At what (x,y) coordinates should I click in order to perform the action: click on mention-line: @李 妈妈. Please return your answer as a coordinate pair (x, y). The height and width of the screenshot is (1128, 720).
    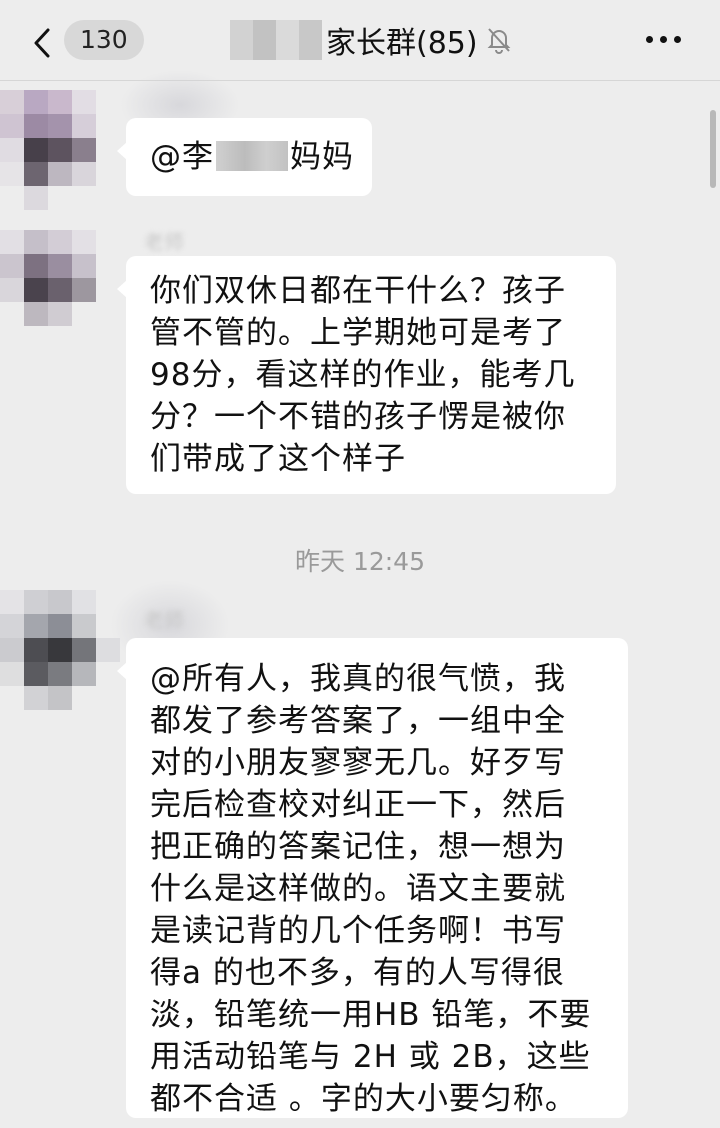
    Looking at the image, I should click on (252, 157).